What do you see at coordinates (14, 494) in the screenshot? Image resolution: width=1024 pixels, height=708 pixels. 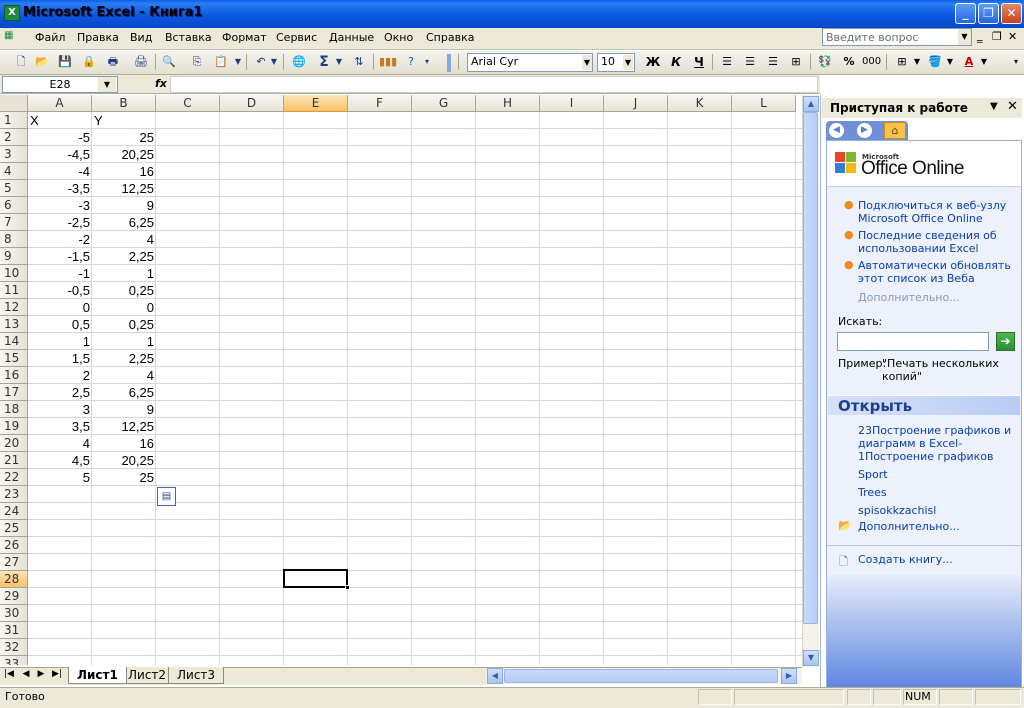 I see `row-header-23: 23` at bounding box center [14, 494].